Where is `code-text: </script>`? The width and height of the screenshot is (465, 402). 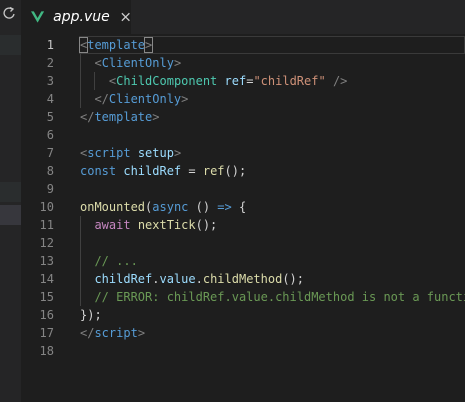
code-text: </script> is located at coordinates (112, 333).